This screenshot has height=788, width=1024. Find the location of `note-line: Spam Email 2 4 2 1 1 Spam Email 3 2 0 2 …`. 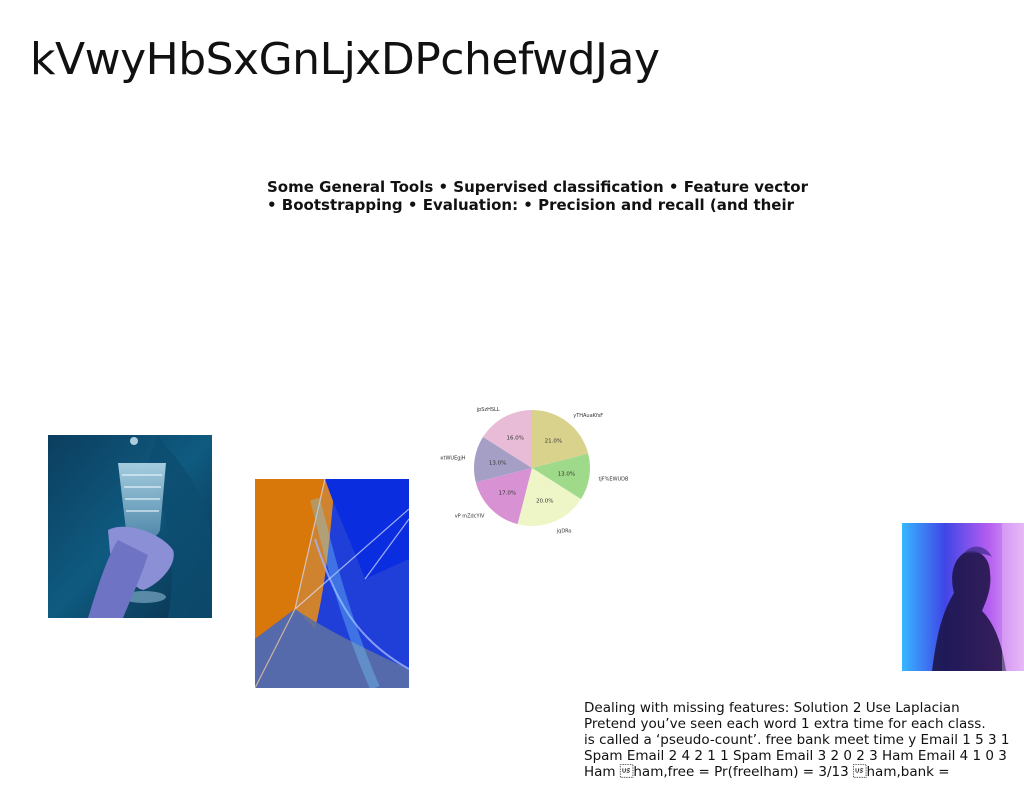

note-line: Spam Email 2 4 2 1 1 Spam Email 3 2 0 2 … is located at coordinates (795, 756).